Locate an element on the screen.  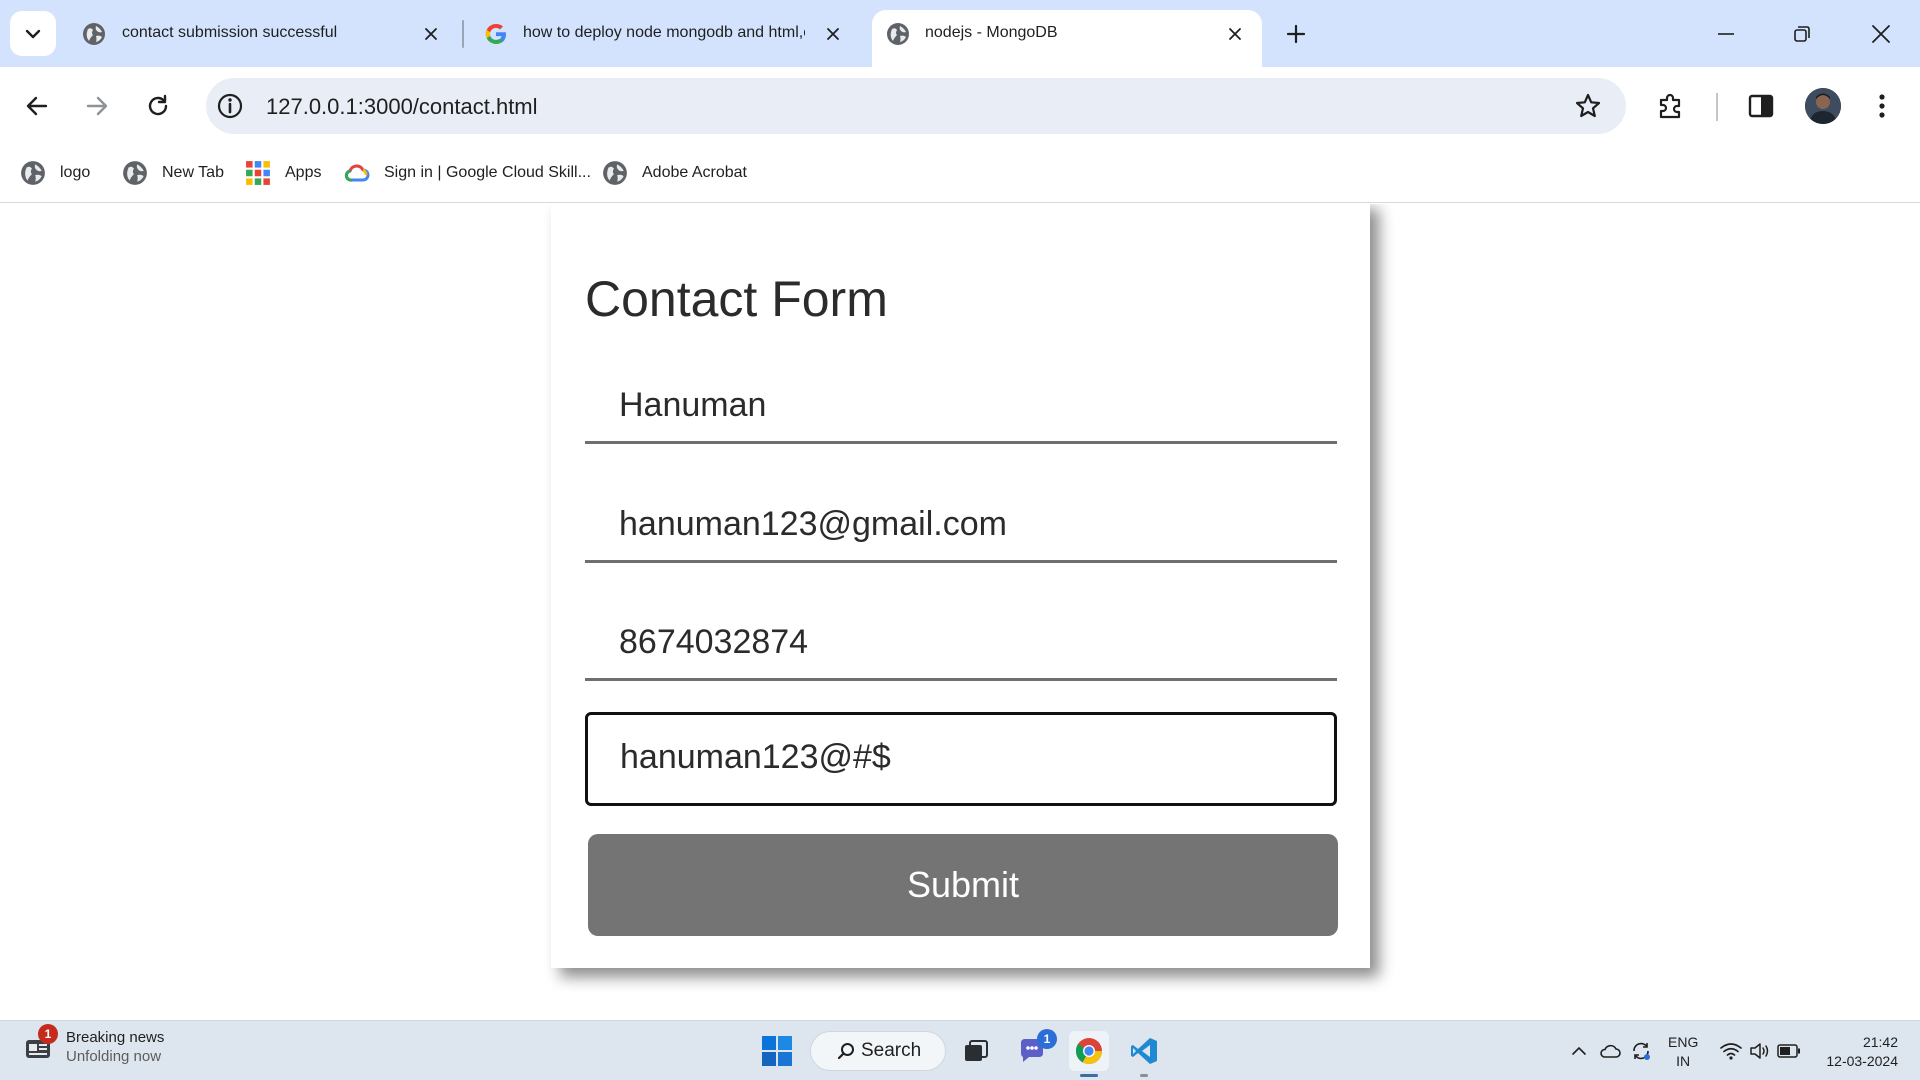
tab-search-button is located at coordinates (33, 33).